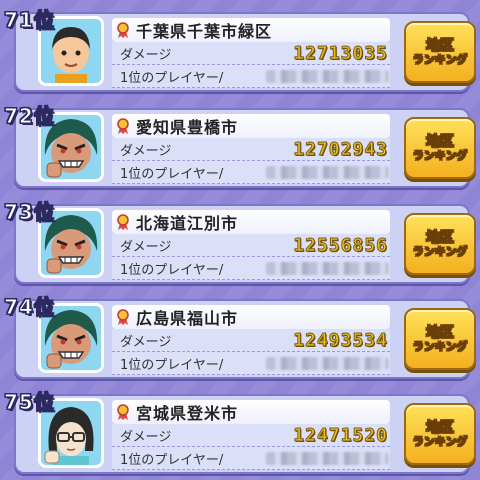 This screenshot has width=480, height=480. What do you see at coordinates (29, 212) in the screenshot?
I see `rank-label: 73位` at bounding box center [29, 212].